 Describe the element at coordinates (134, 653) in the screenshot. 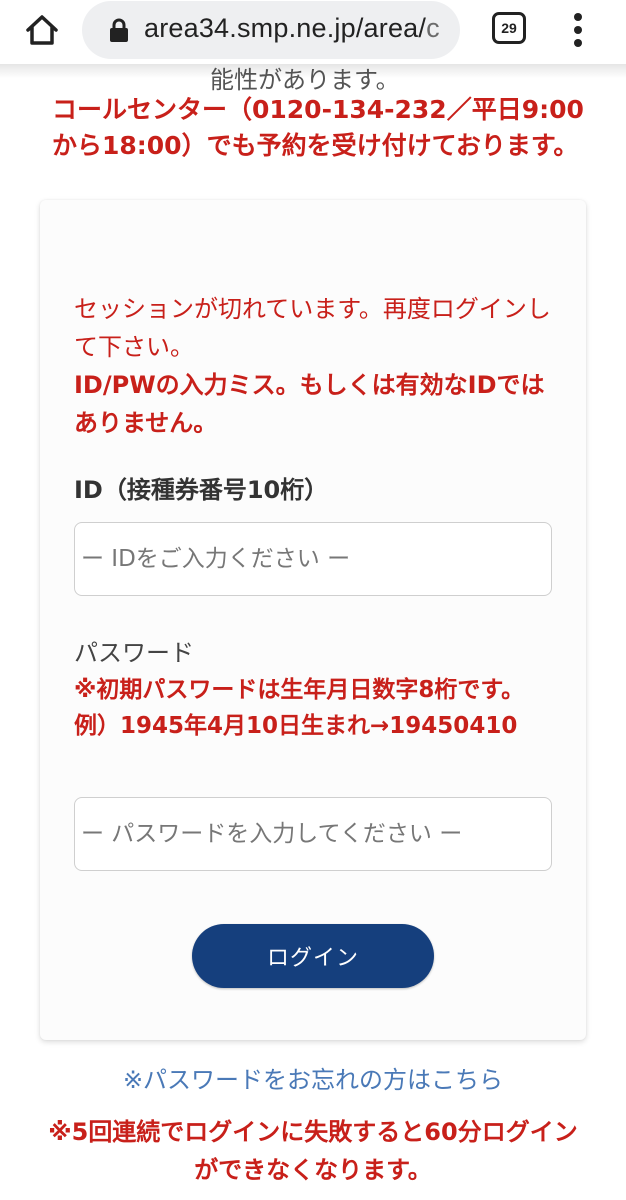

I see `password-label: パスワード` at that location.